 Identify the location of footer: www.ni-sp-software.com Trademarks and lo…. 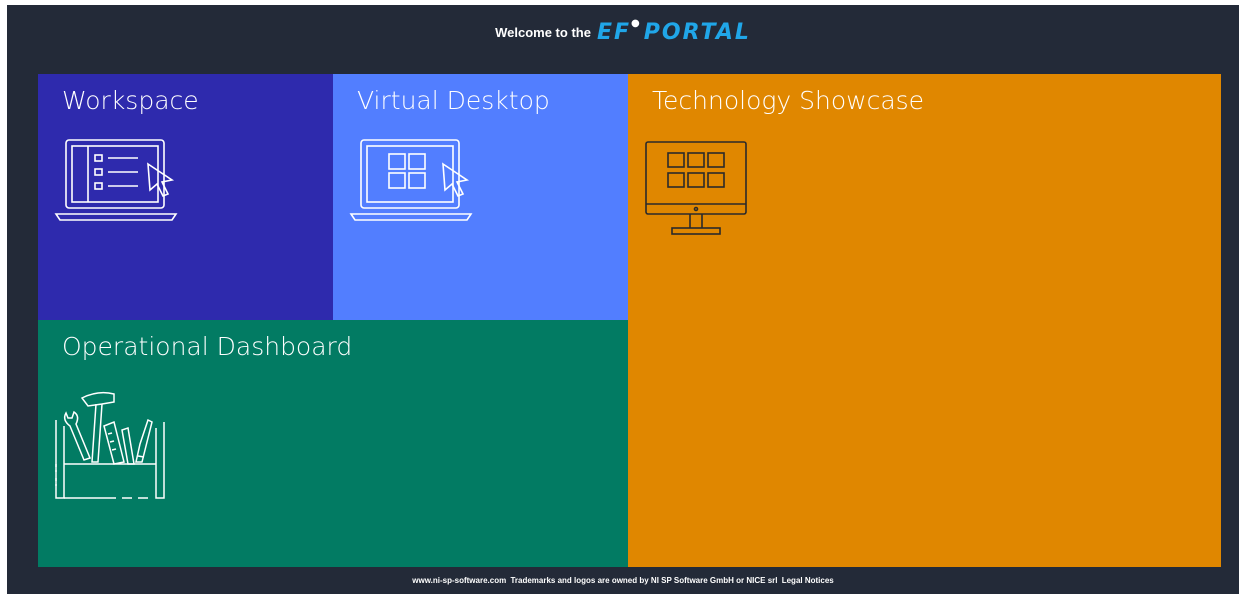
(623, 583).